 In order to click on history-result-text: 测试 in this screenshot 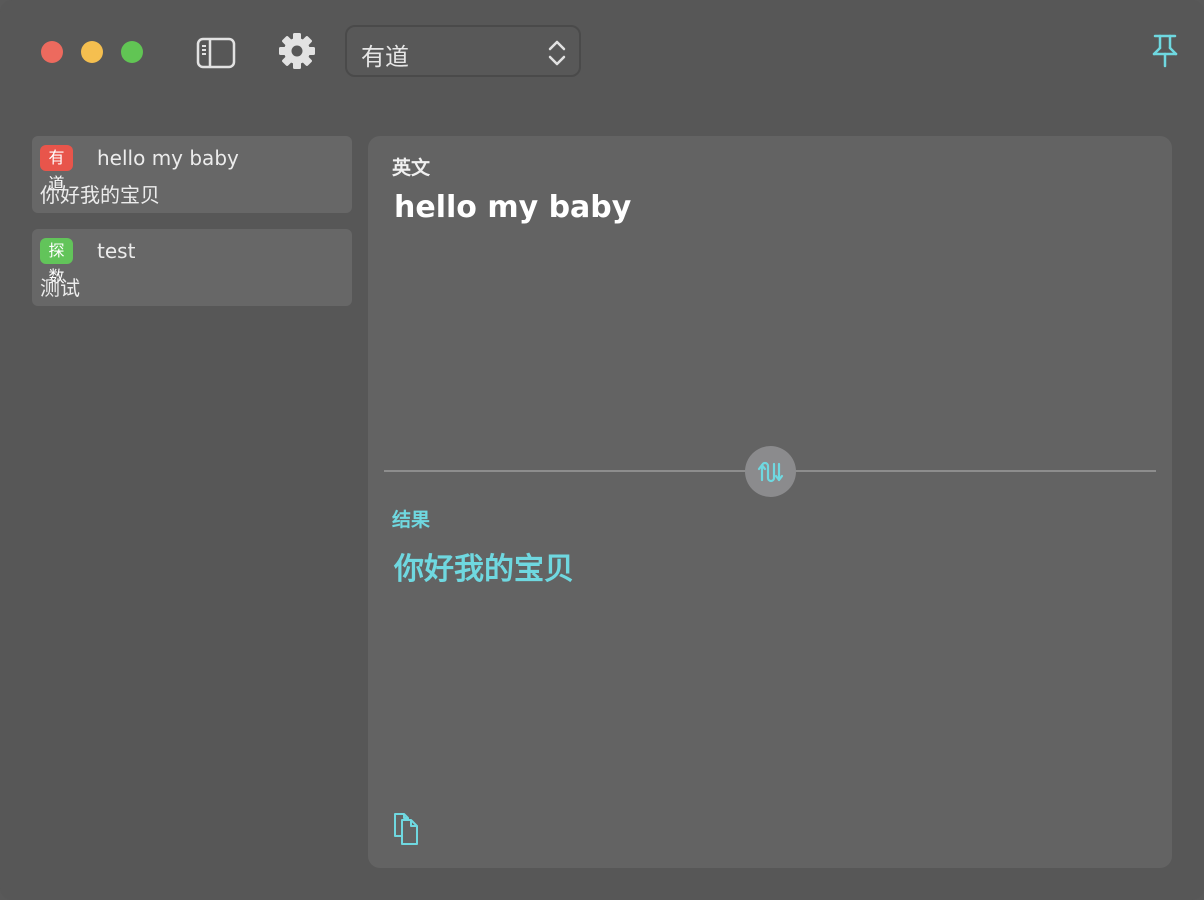, I will do `click(60, 288)`.